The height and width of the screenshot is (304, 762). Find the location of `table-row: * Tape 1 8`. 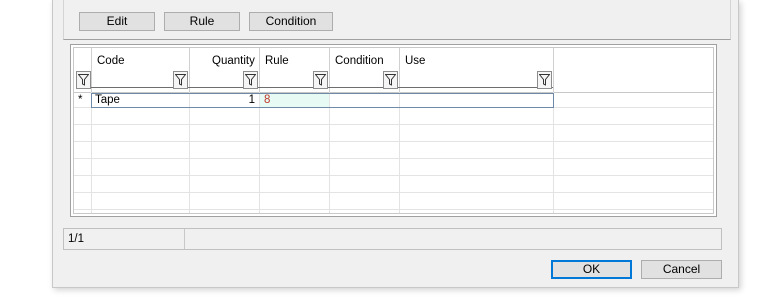

table-row: * Tape 1 8 is located at coordinates (393, 100).